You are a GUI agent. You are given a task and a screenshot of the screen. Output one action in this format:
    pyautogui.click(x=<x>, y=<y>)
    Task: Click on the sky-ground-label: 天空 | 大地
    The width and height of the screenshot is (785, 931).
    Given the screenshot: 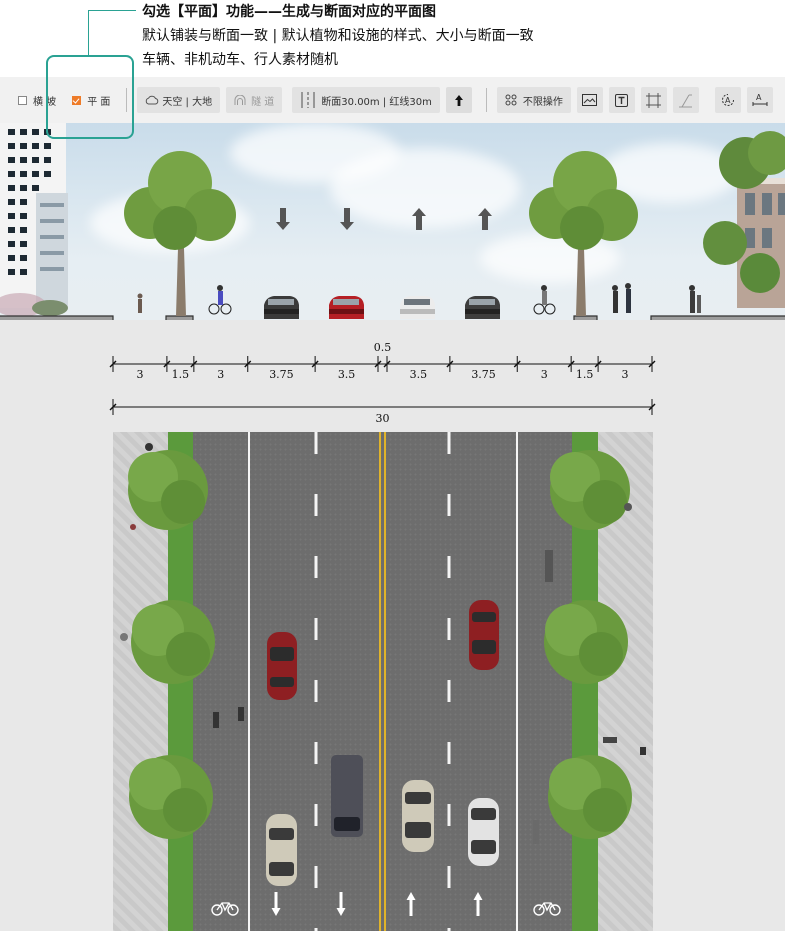 What is the action you would take?
    pyautogui.click(x=187, y=102)
    